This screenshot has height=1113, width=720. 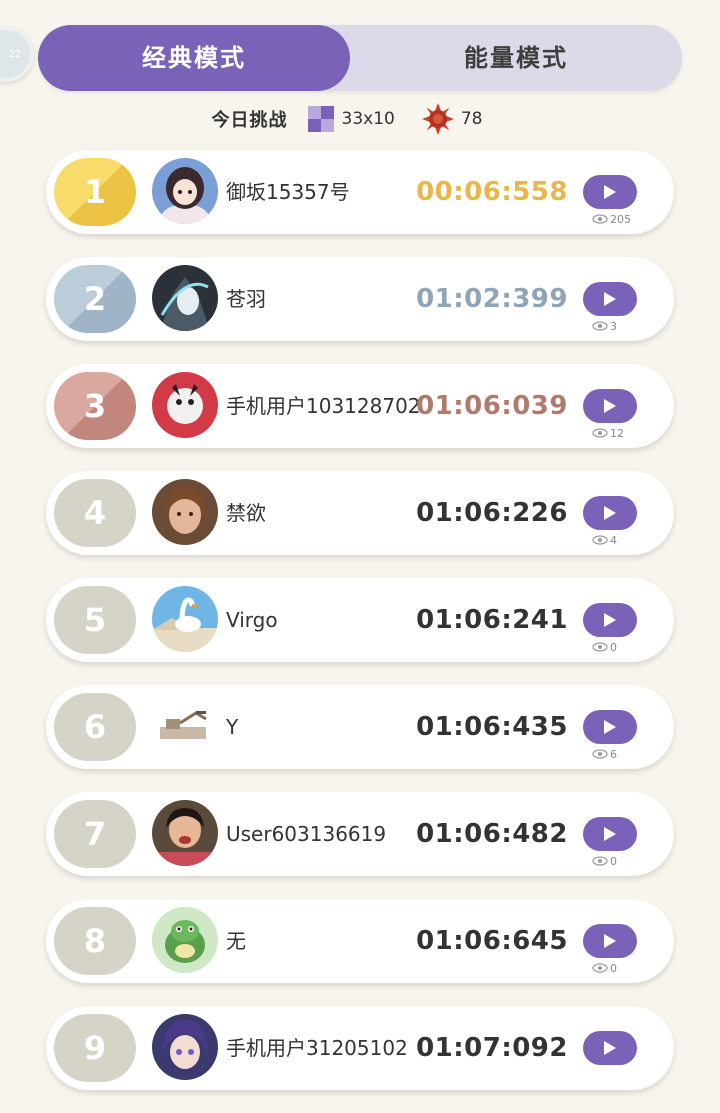 I want to click on leaderboard-row: 4 禁欲 01:06:226 4, so click(x=360, y=513).